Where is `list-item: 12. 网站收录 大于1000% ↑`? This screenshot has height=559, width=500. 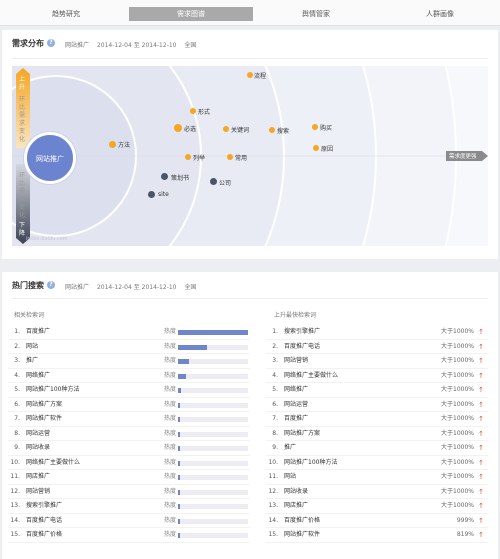 list-item: 12. 网站收录 大于1000% ↑ is located at coordinates (377, 492).